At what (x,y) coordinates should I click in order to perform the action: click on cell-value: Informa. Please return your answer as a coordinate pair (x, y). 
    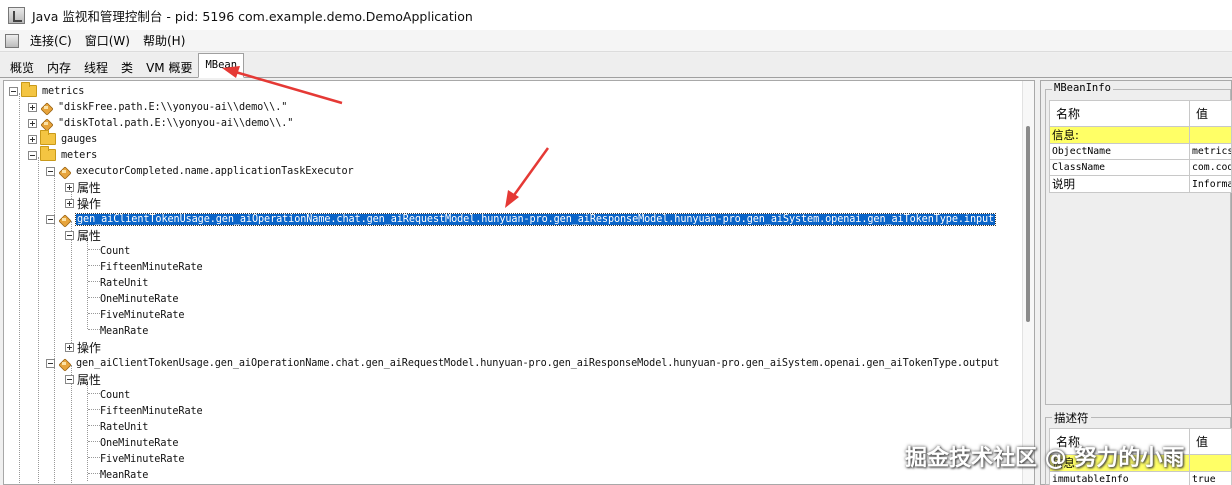
    Looking at the image, I should click on (1210, 184).